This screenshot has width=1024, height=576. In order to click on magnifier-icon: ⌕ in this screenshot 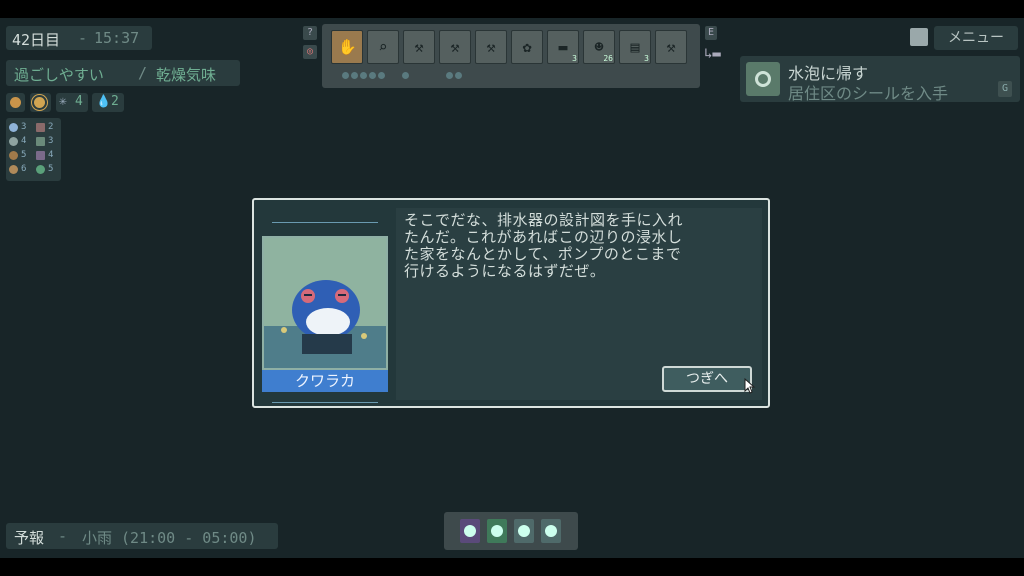, I will do `click(383, 47)`.